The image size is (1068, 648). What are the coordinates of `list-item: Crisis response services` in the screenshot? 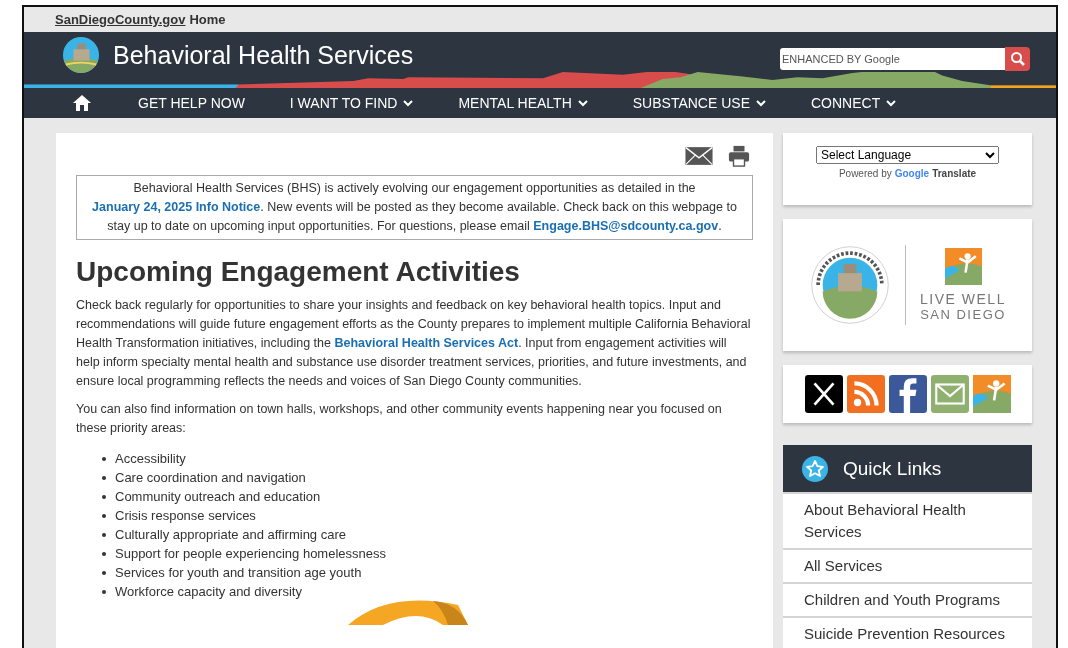 It's located at (185, 516).